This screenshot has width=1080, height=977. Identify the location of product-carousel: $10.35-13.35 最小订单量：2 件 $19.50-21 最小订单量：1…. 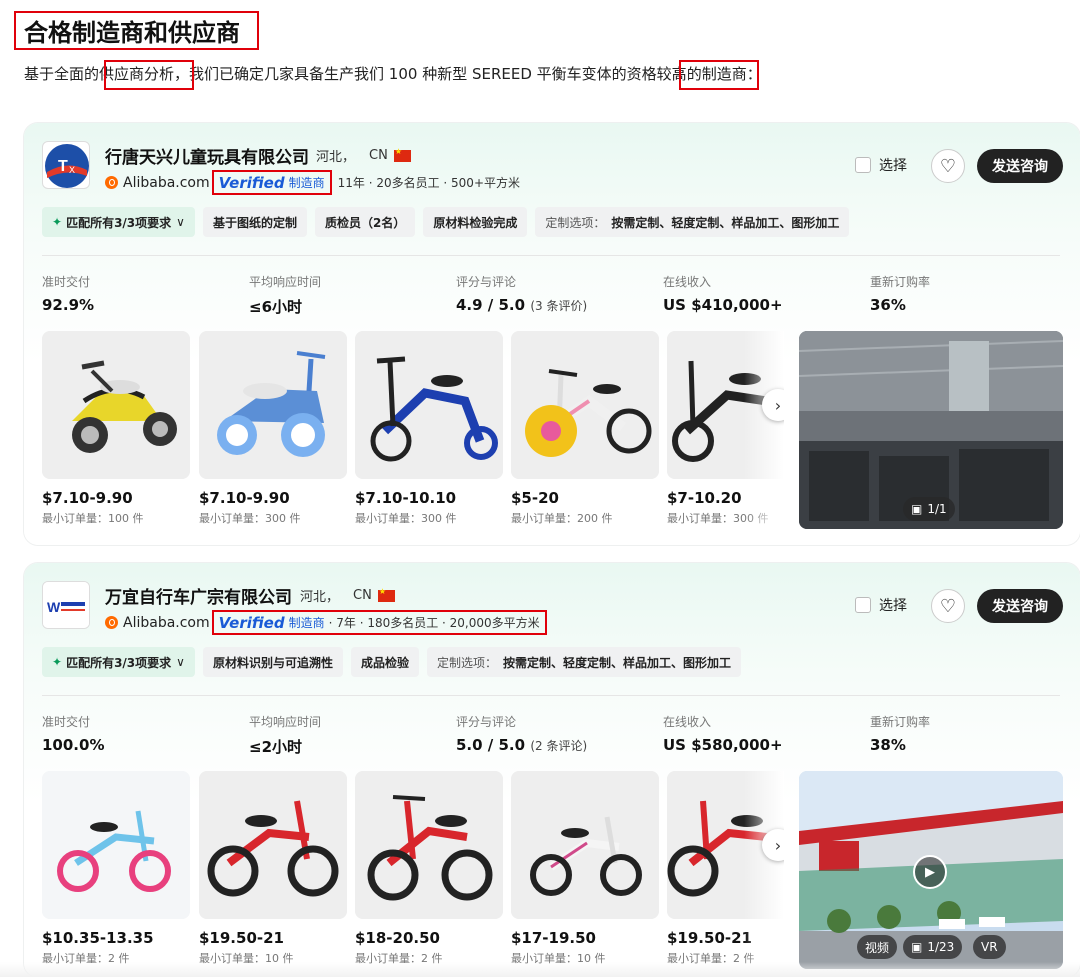
(413, 871).